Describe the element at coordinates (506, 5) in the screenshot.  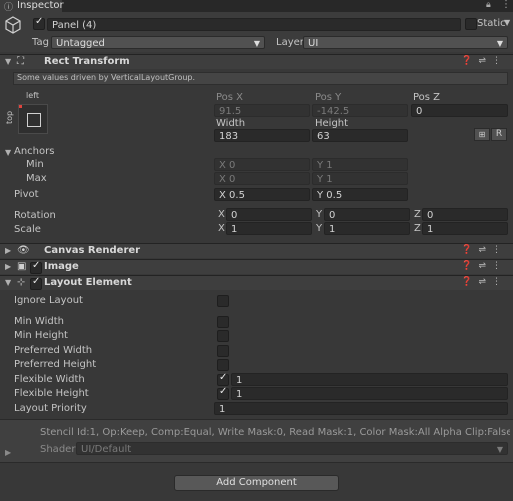
I see `menu-icon: ⋮` at that location.